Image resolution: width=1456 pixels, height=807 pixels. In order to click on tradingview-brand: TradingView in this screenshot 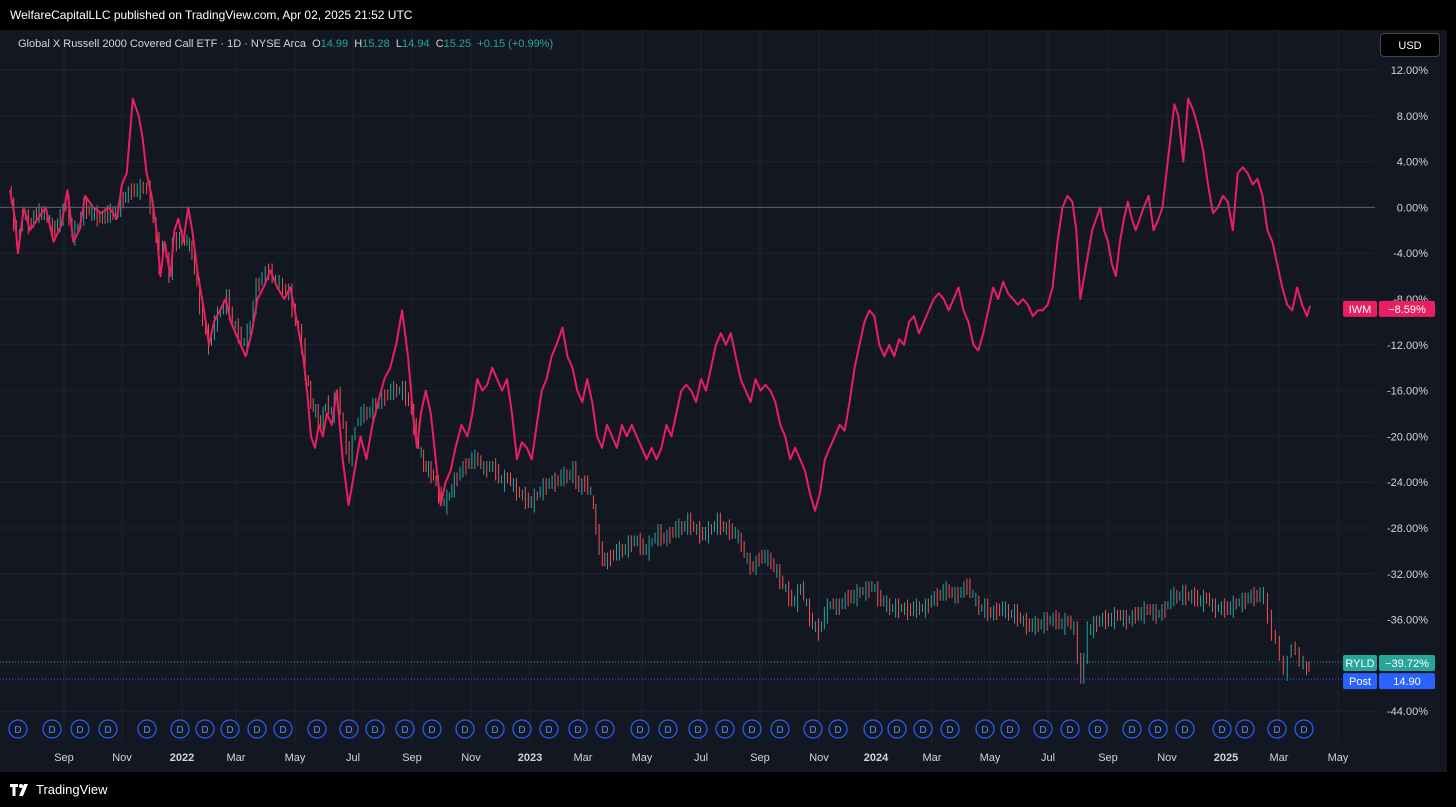, I will do `click(59, 789)`.